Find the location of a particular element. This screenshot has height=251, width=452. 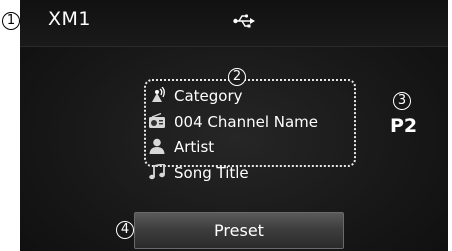

callout-2: 2 is located at coordinates (237, 77).